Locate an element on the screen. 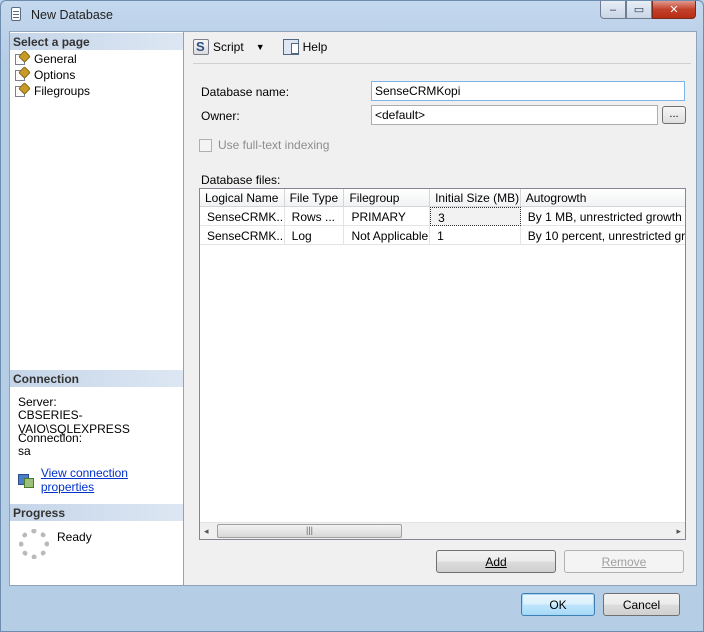 This screenshot has width=704, height=632. toolbar-divider is located at coordinates (442, 63).